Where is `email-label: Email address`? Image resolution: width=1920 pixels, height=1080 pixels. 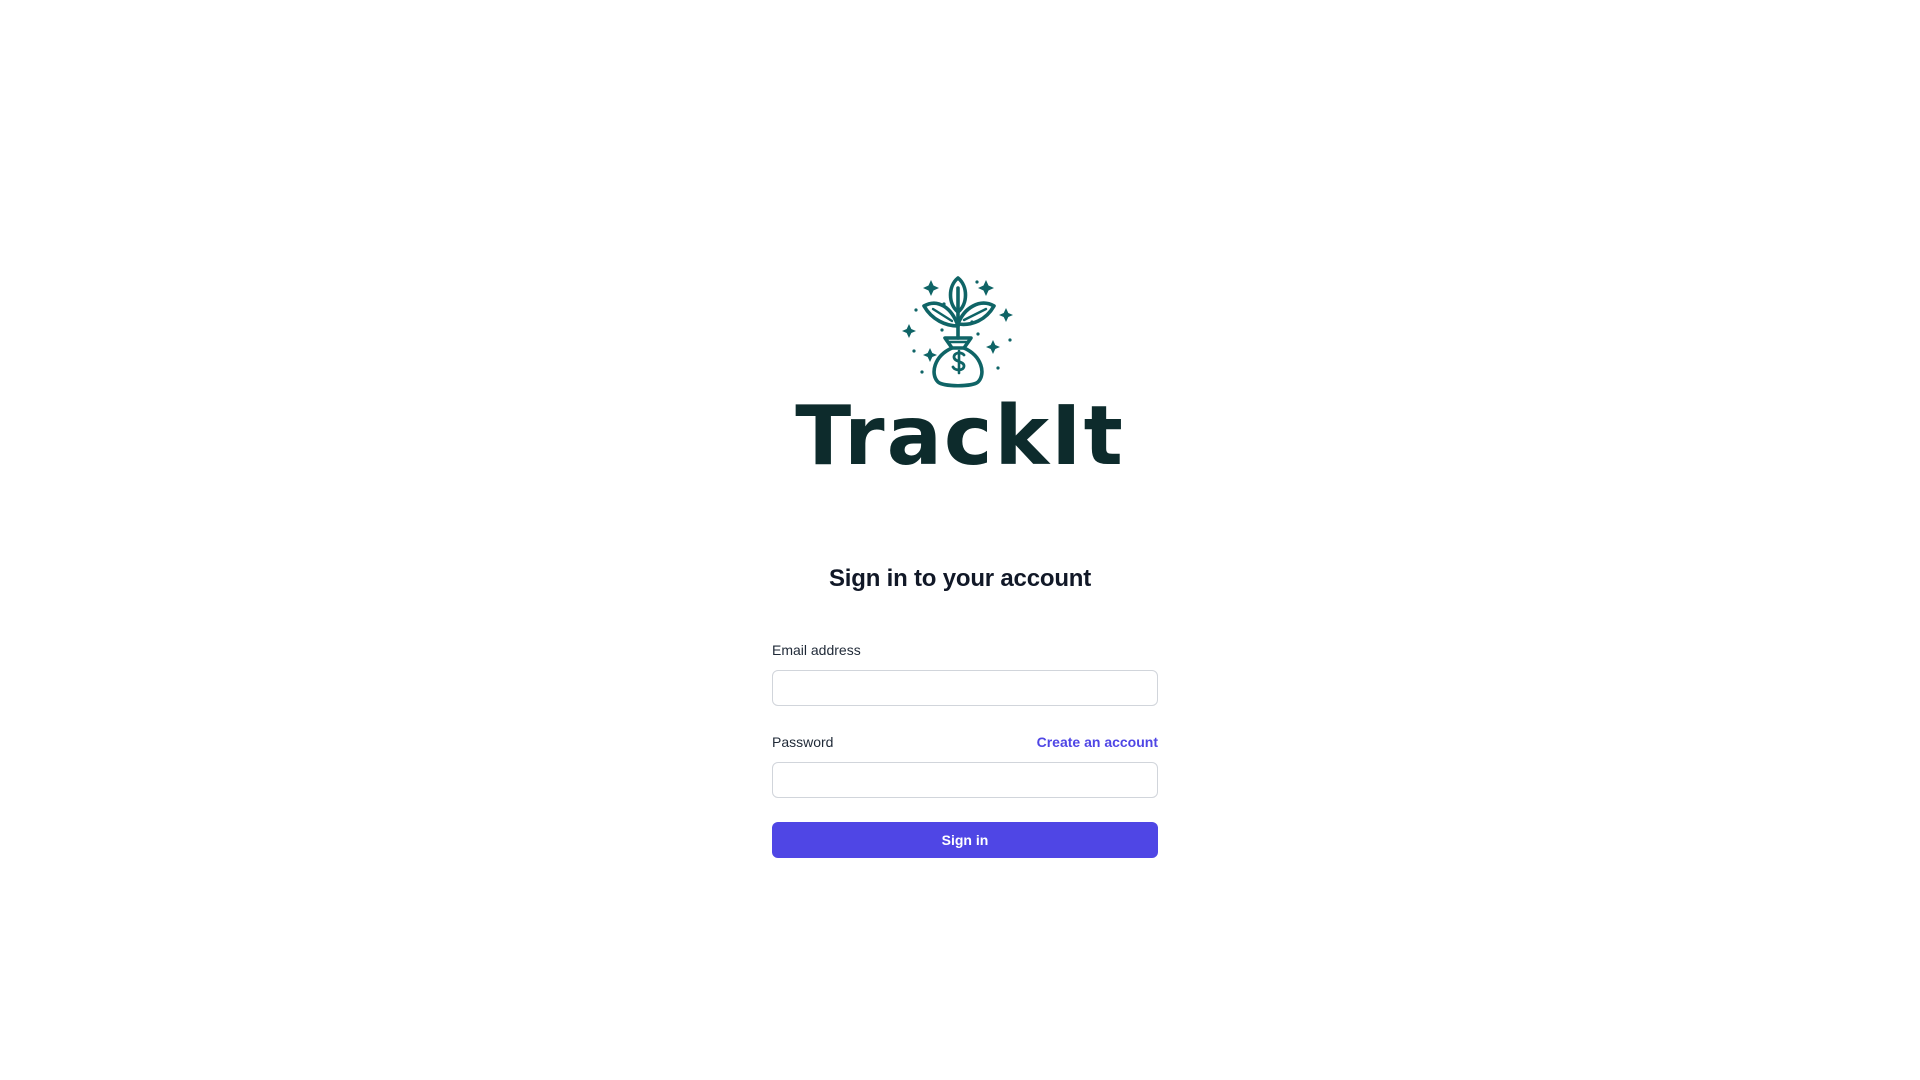
email-label: Email address is located at coordinates (816, 650).